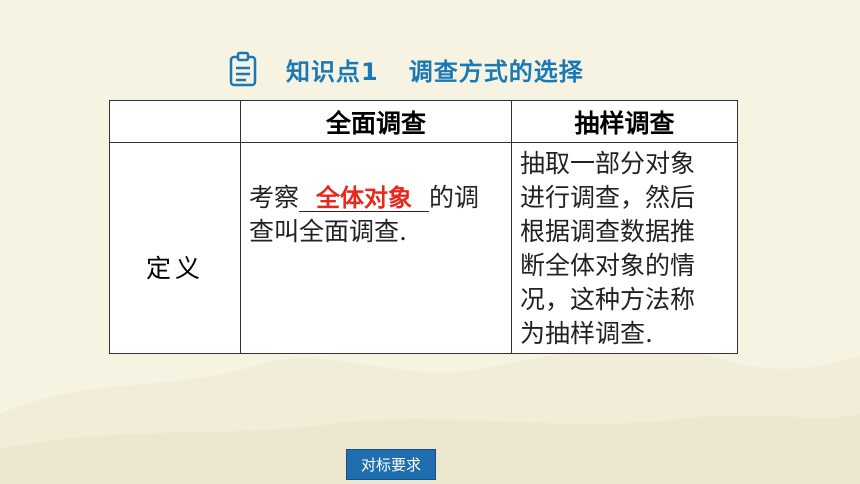 Image resolution: width=860 pixels, height=484 pixels. I want to click on full-survey-line-2: 查叫全面调查., so click(328, 231).